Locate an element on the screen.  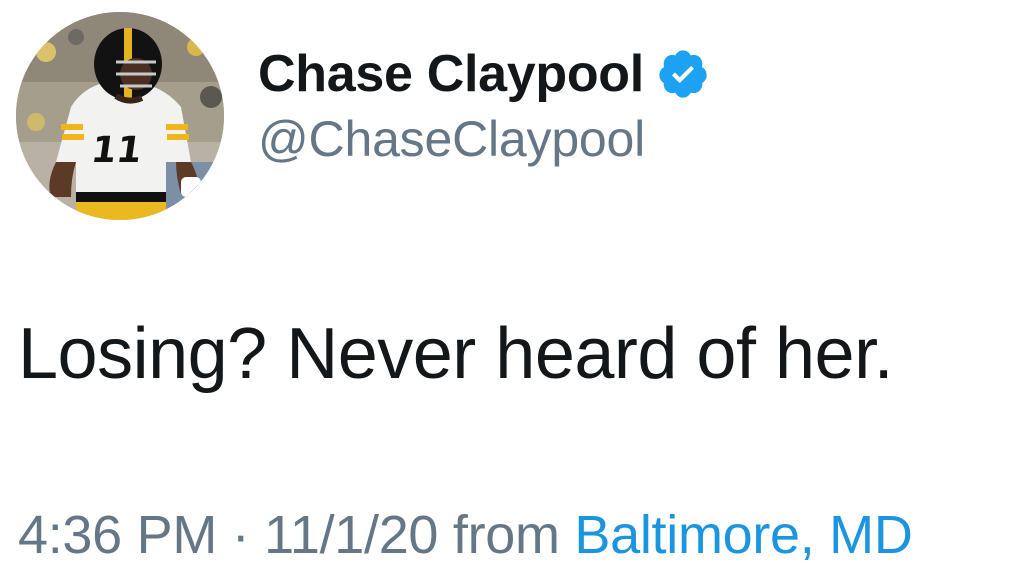
tweet-date: 11/1/20 is located at coordinates (351, 535).